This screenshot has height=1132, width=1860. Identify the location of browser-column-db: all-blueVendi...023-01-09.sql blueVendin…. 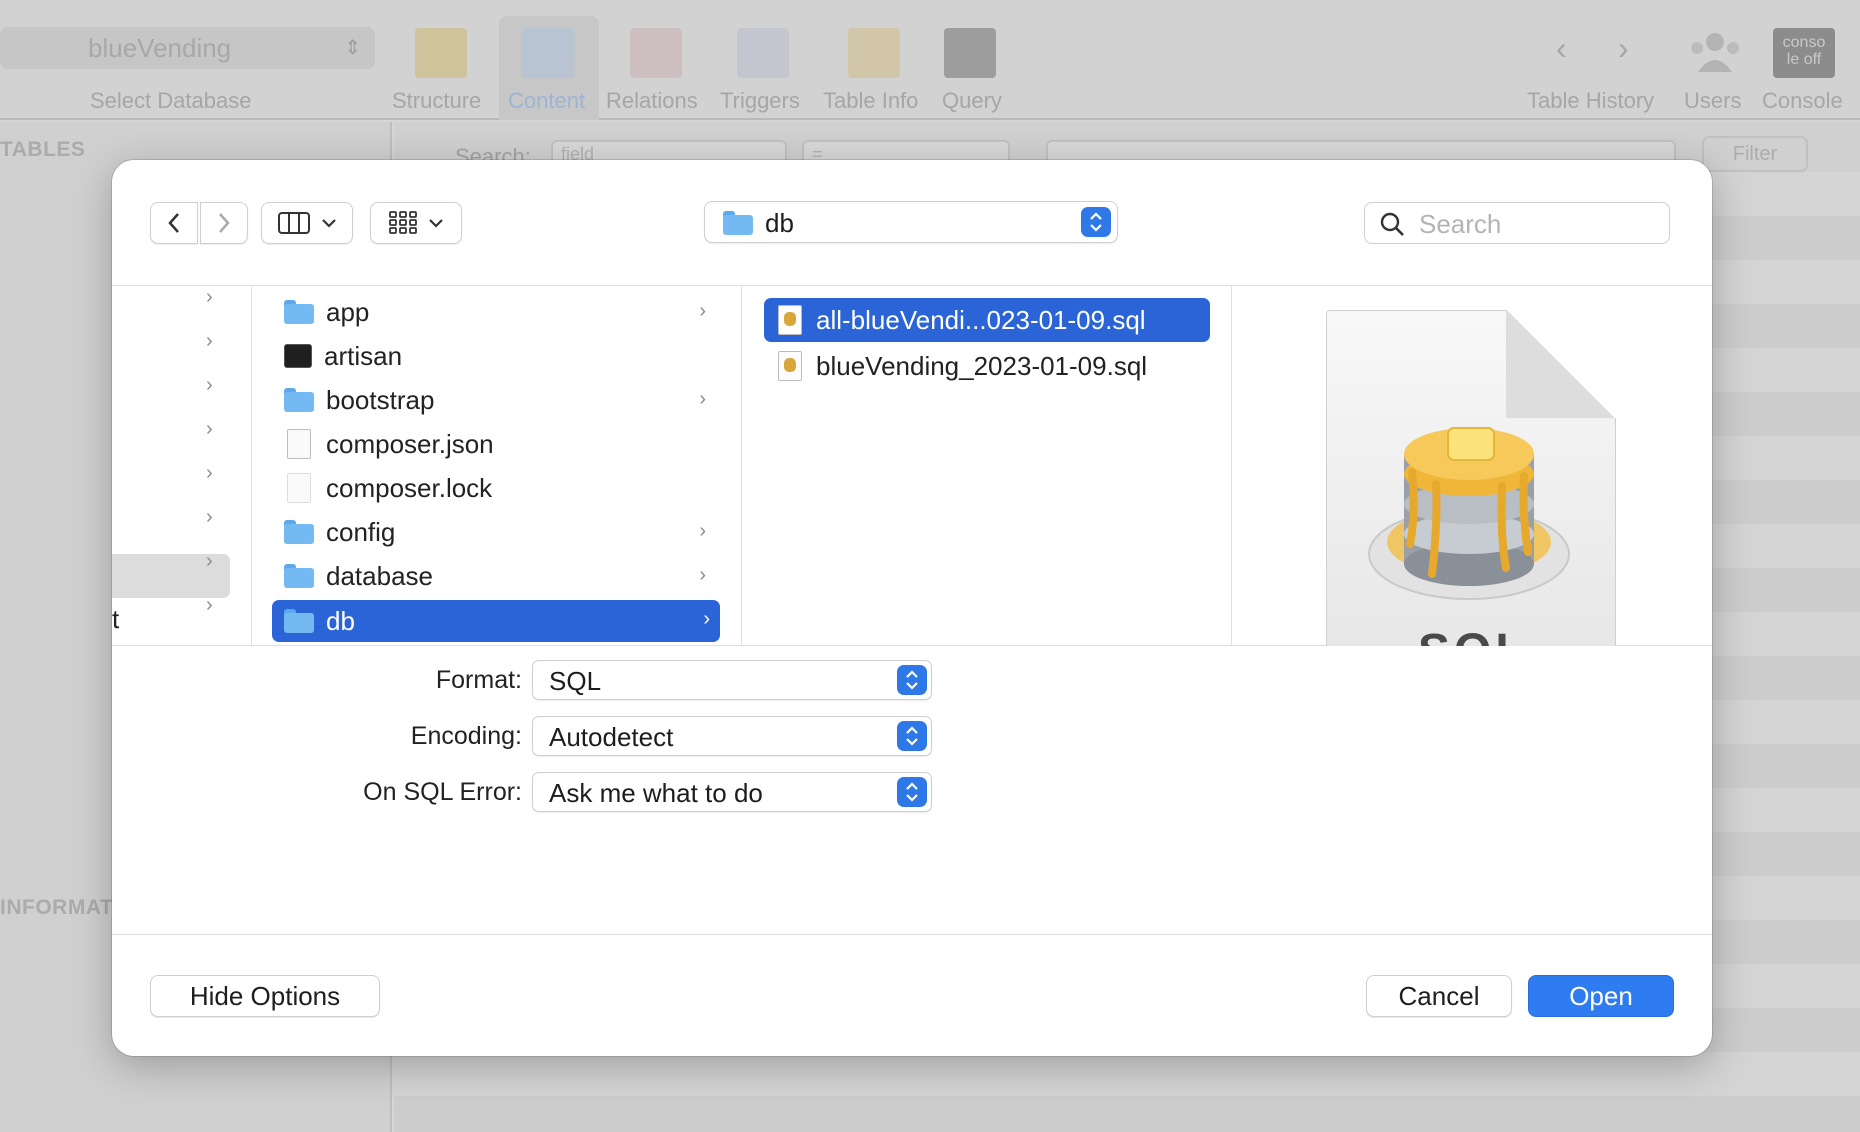
(987, 466).